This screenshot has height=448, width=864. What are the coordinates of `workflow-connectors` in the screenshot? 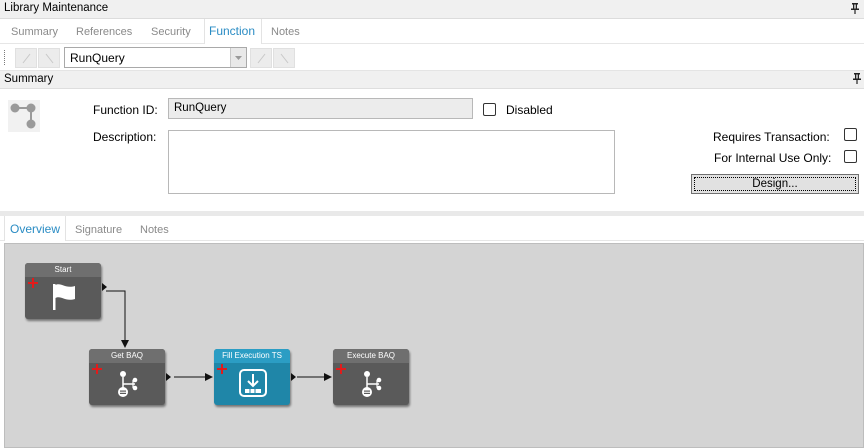 It's located at (219, 335).